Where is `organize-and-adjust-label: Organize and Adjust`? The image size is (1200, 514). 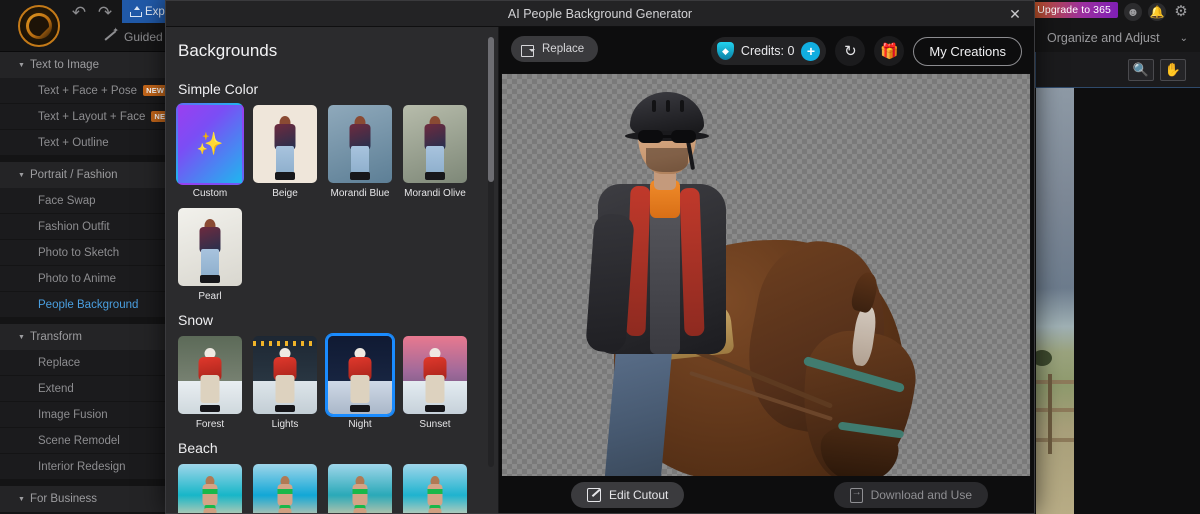
organize-and-adjust-label: Organize and Adjust is located at coordinates (1103, 38).